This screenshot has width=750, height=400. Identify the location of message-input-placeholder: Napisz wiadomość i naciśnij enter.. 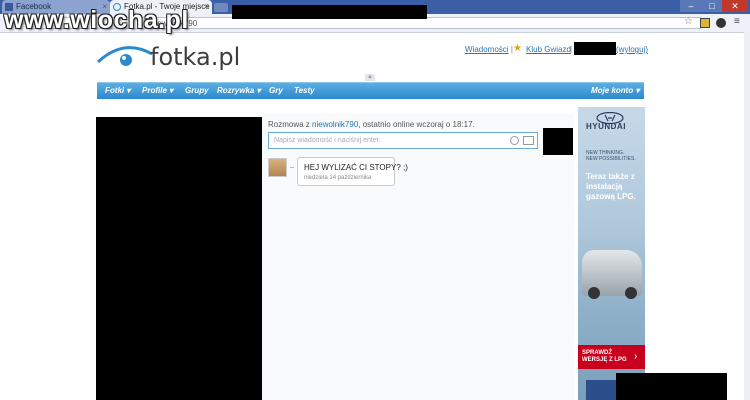
(327, 140).